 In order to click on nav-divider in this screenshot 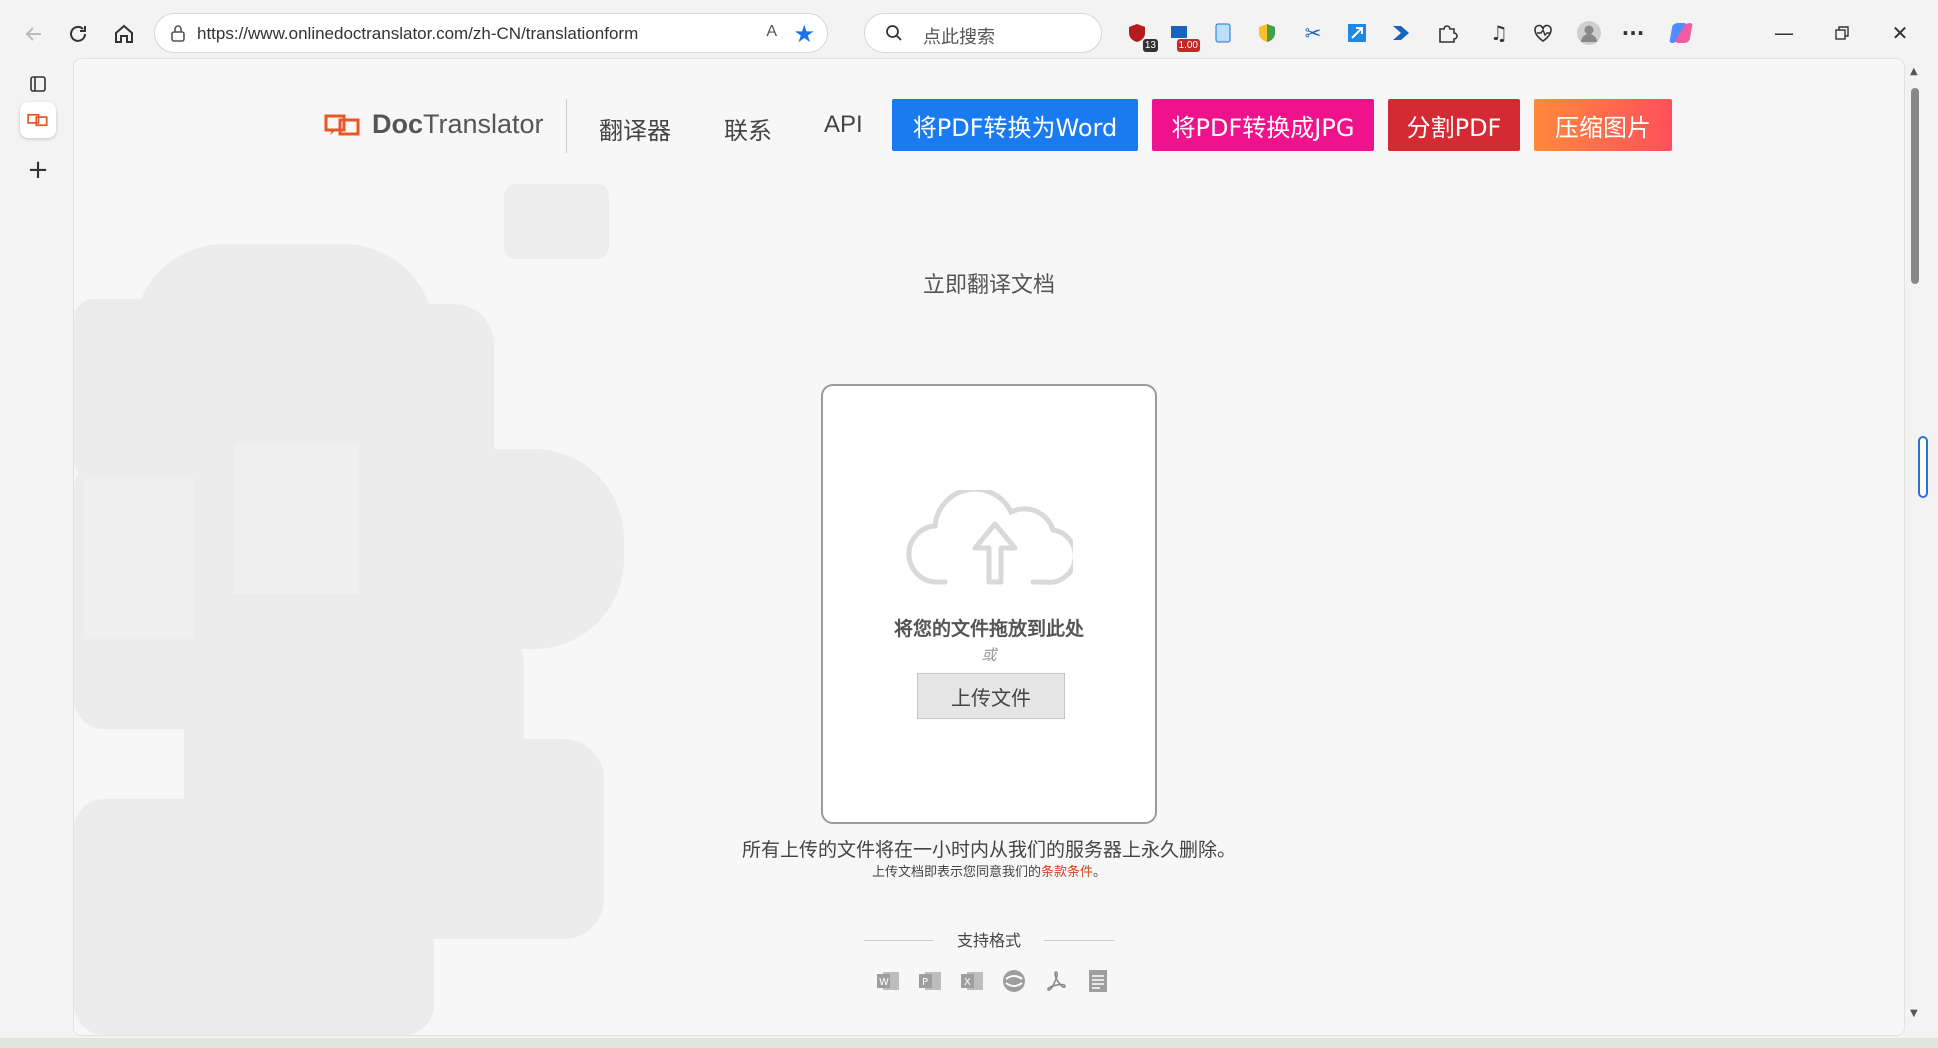, I will do `click(566, 126)`.